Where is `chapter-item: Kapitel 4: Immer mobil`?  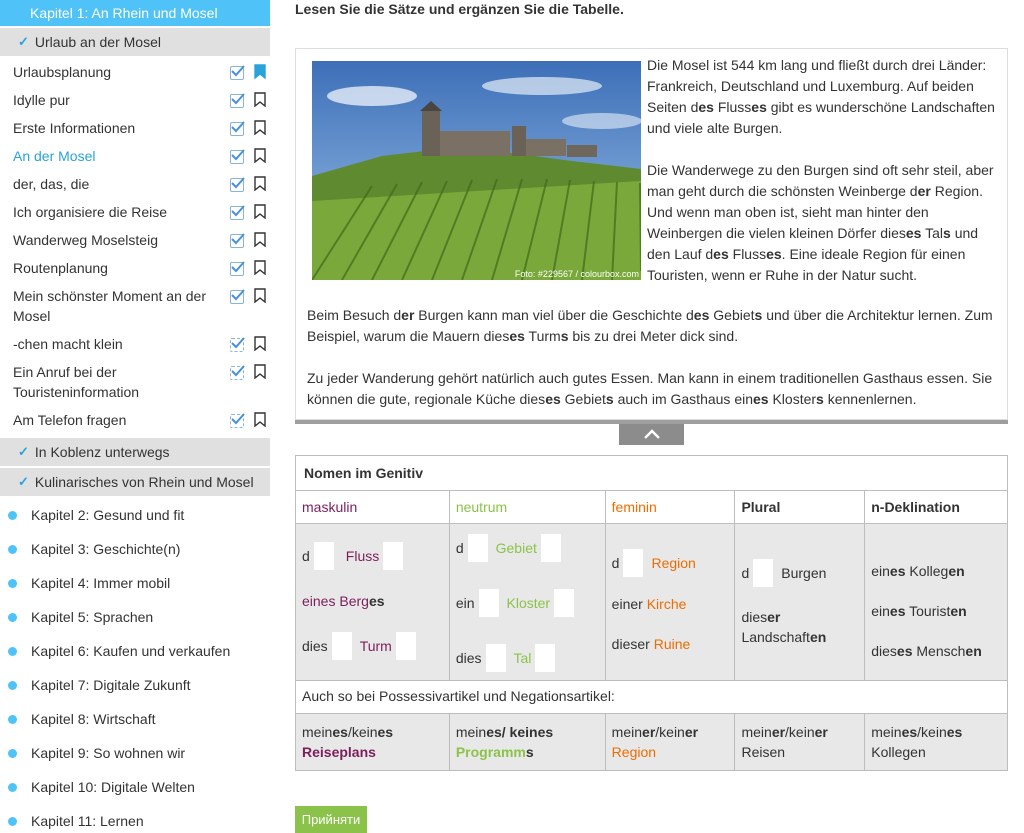
chapter-item: Kapitel 4: Immer mobil is located at coordinates (135, 583).